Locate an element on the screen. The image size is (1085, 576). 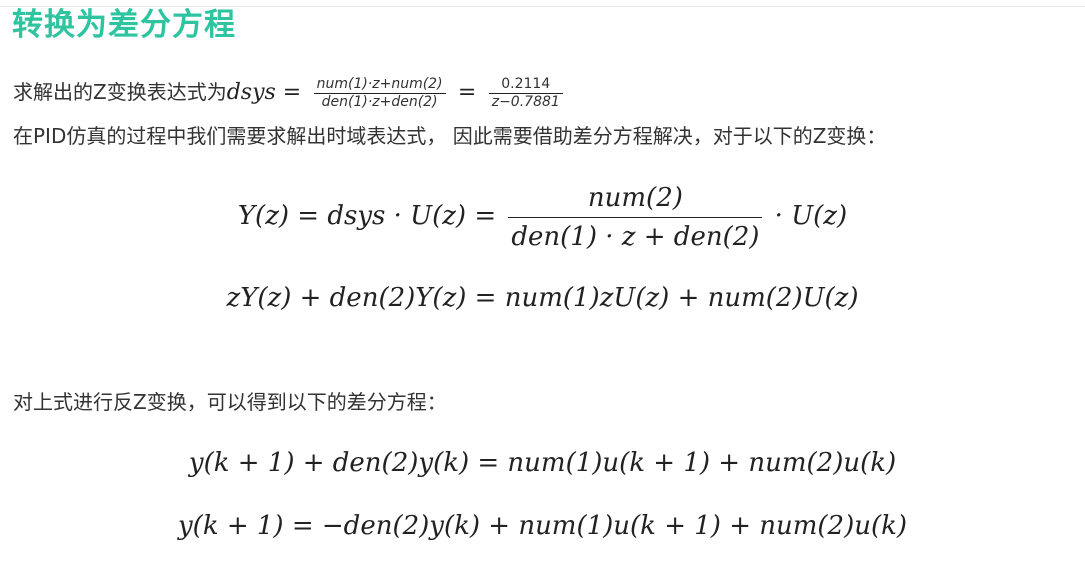
equation-y-of-z-rhs: · U(z) is located at coordinates (811, 216).